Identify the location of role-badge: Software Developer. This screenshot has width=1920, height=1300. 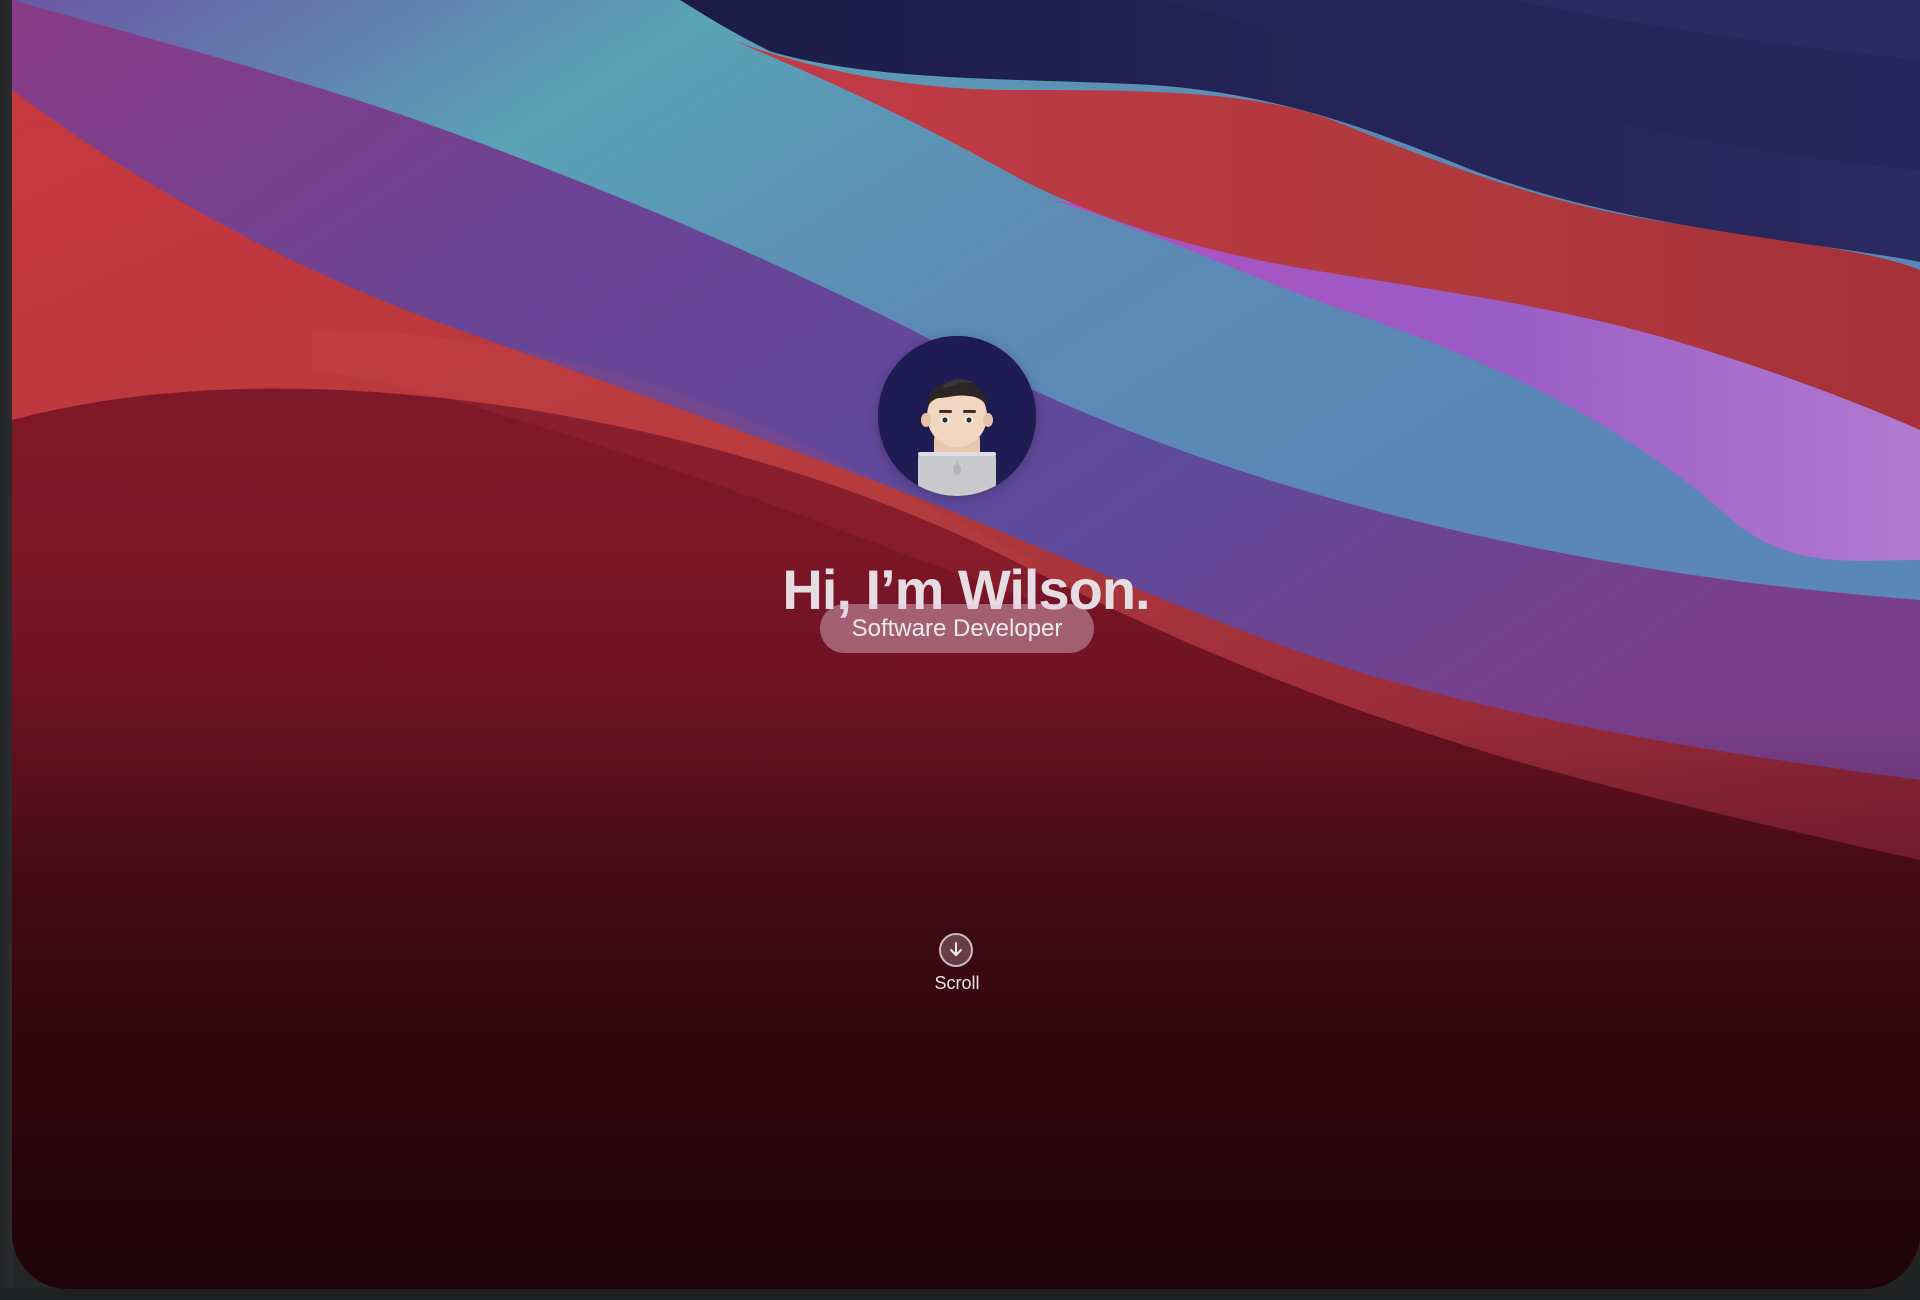
(957, 628).